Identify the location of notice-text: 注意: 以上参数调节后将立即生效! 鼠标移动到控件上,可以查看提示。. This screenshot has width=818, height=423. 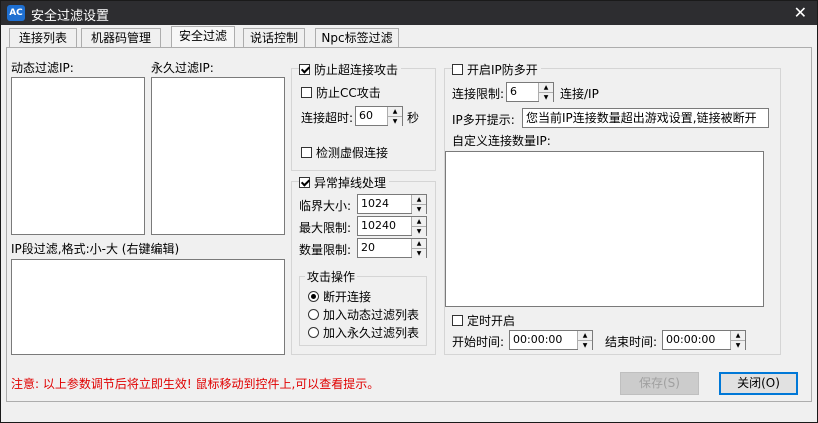
(195, 384).